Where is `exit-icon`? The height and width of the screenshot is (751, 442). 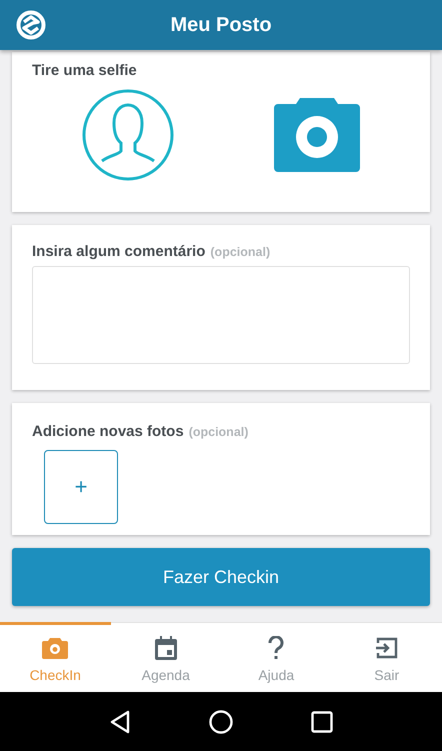 exit-icon is located at coordinates (386, 648).